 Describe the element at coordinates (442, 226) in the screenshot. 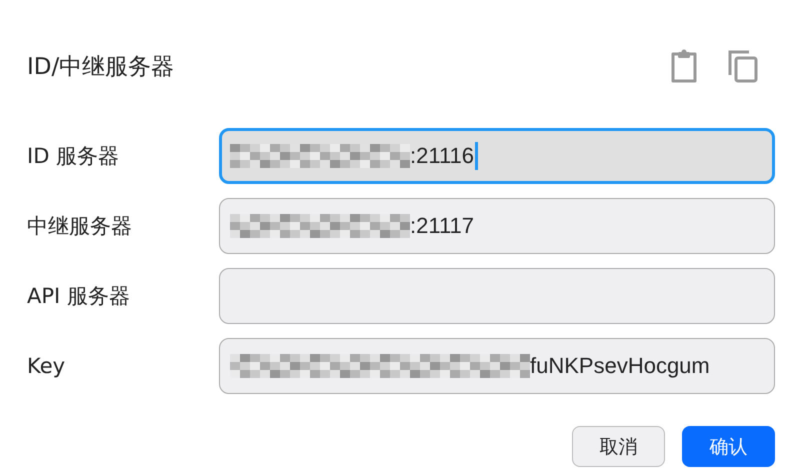

I see `field-value: :21117` at that location.